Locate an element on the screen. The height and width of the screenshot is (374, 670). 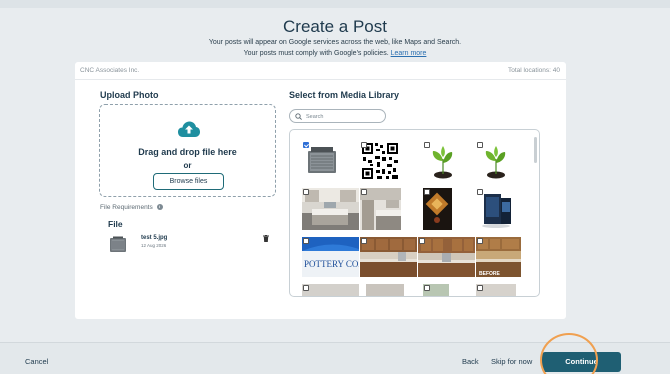
banner-text: POTTERY COAS is located at coordinates (331, 264).